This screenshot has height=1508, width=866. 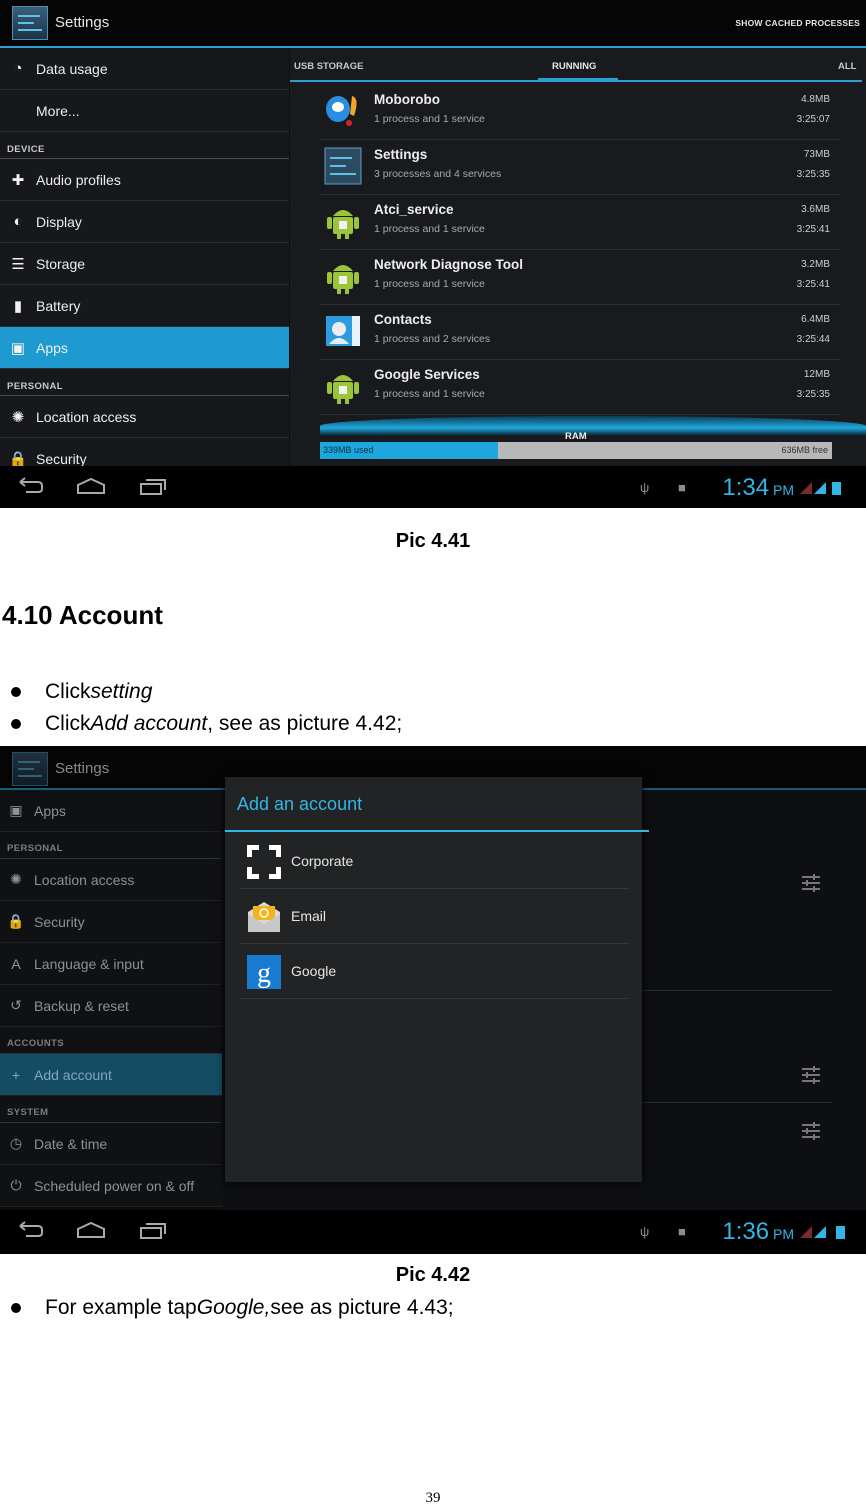 What do you see at coordinates (343, 276) in the screenshot?
I see `android-icon` at bounding box center [343, 276].